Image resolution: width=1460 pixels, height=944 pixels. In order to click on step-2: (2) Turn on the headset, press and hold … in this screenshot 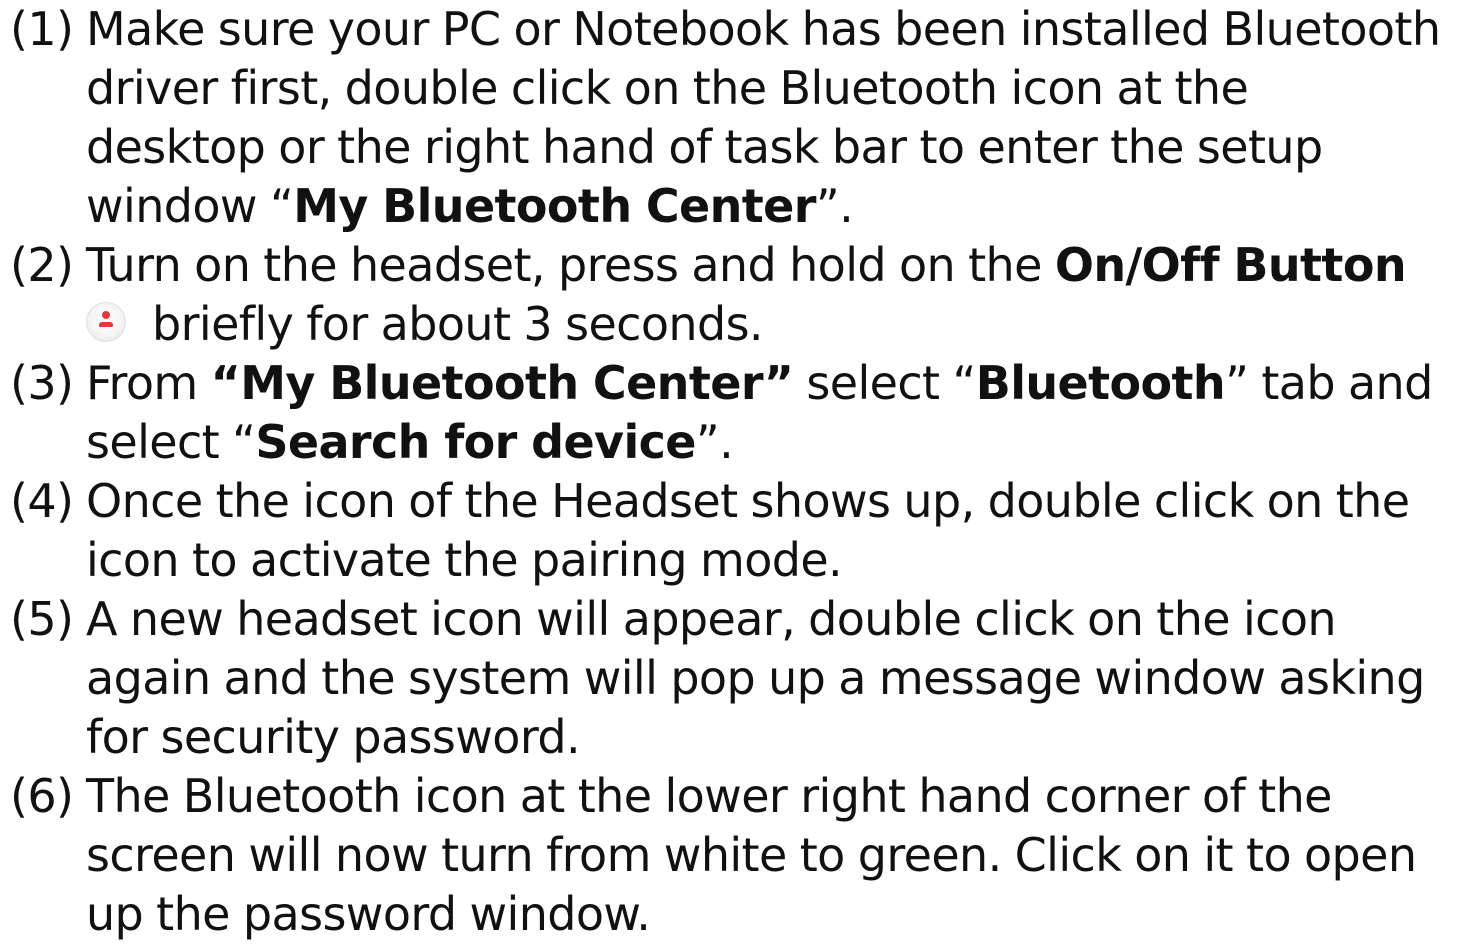, I will do `click(730, 295)`.